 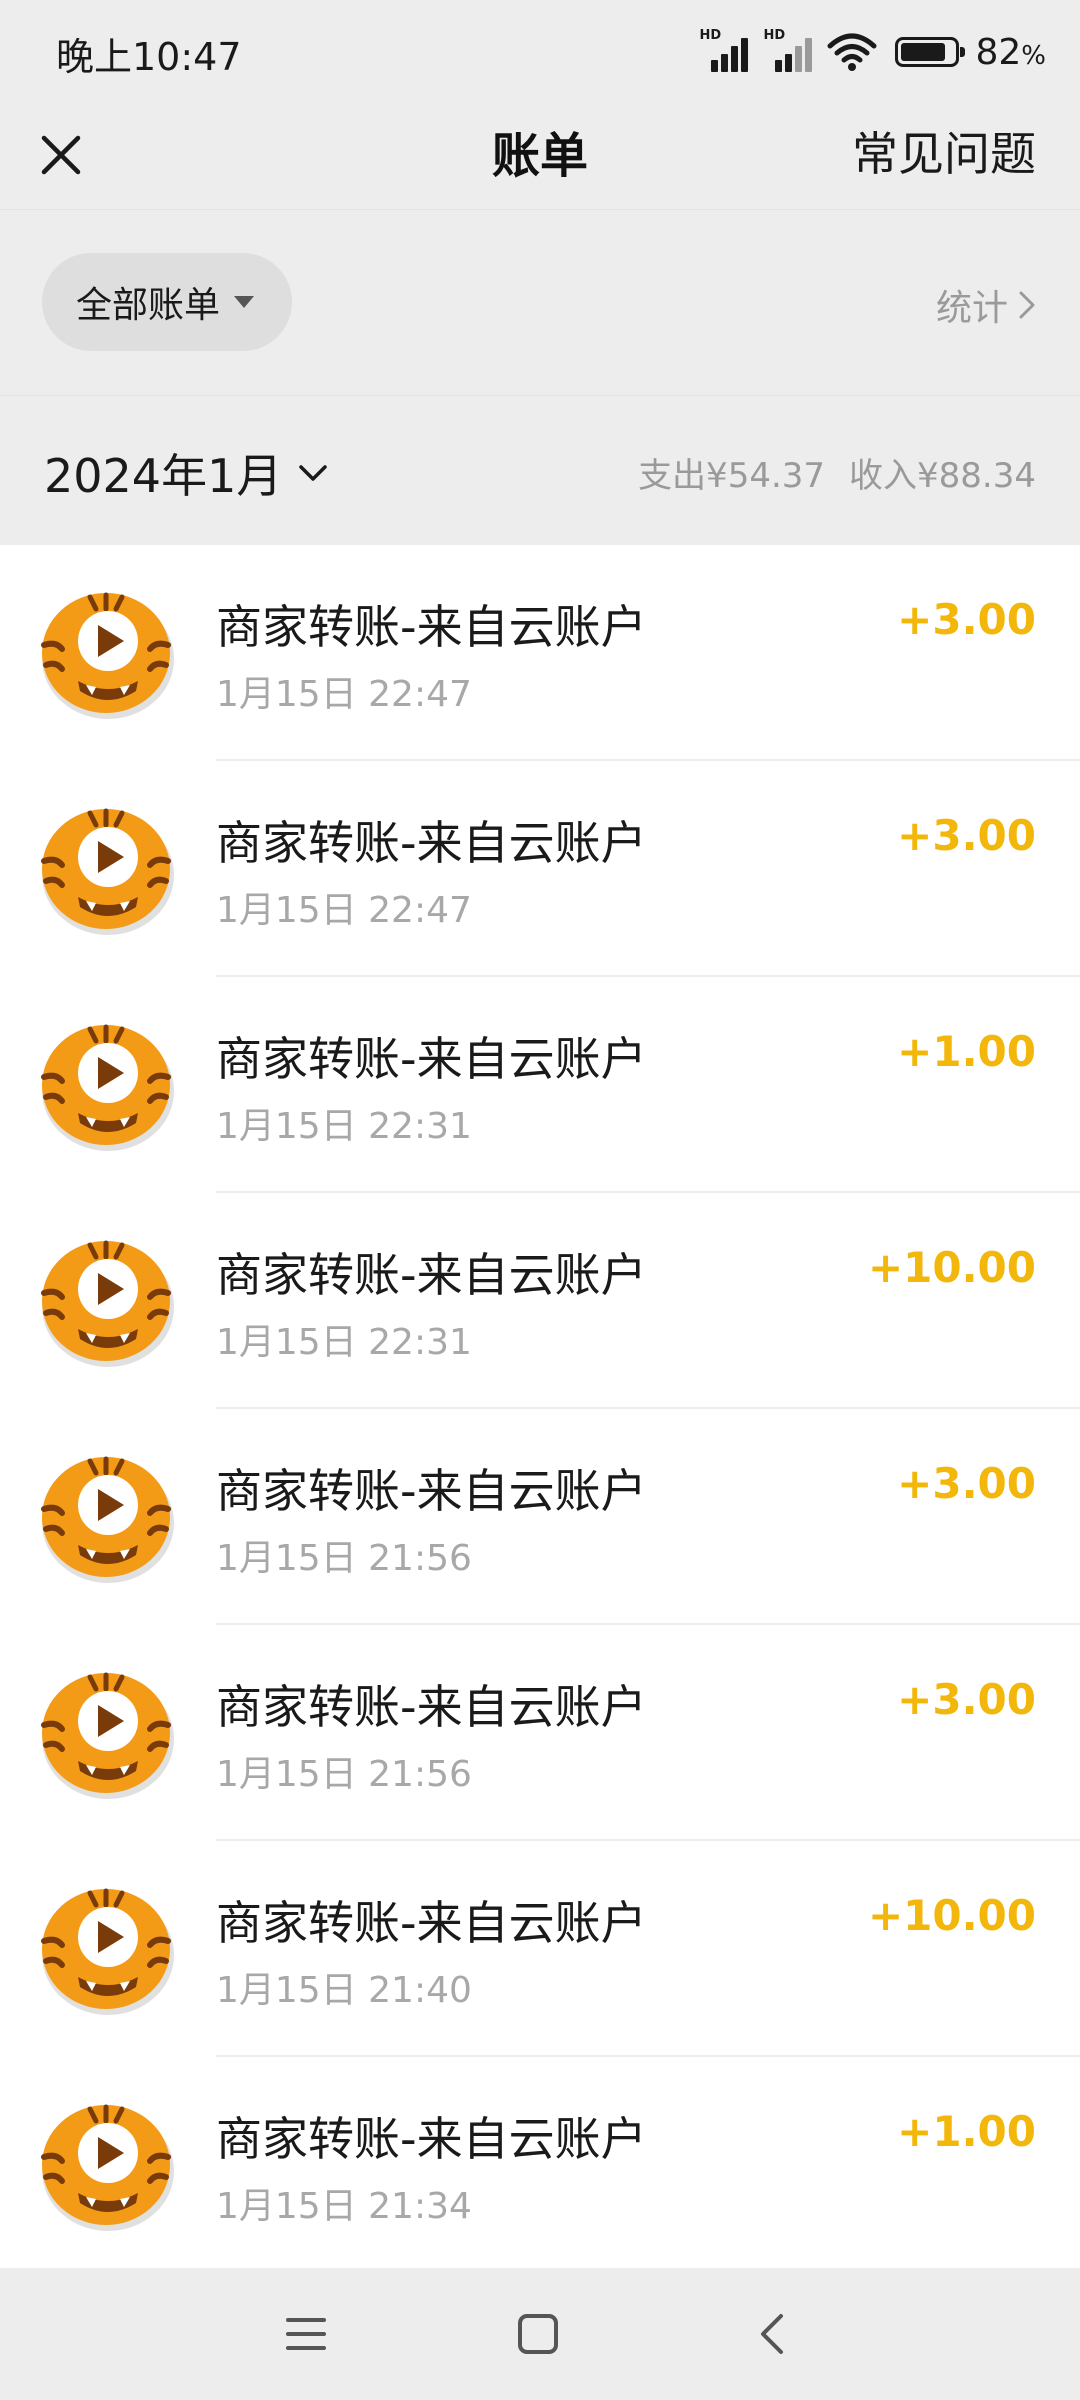 I want to click on bill-filter-dropdown: 全部账单, so click(x=167, y=302).